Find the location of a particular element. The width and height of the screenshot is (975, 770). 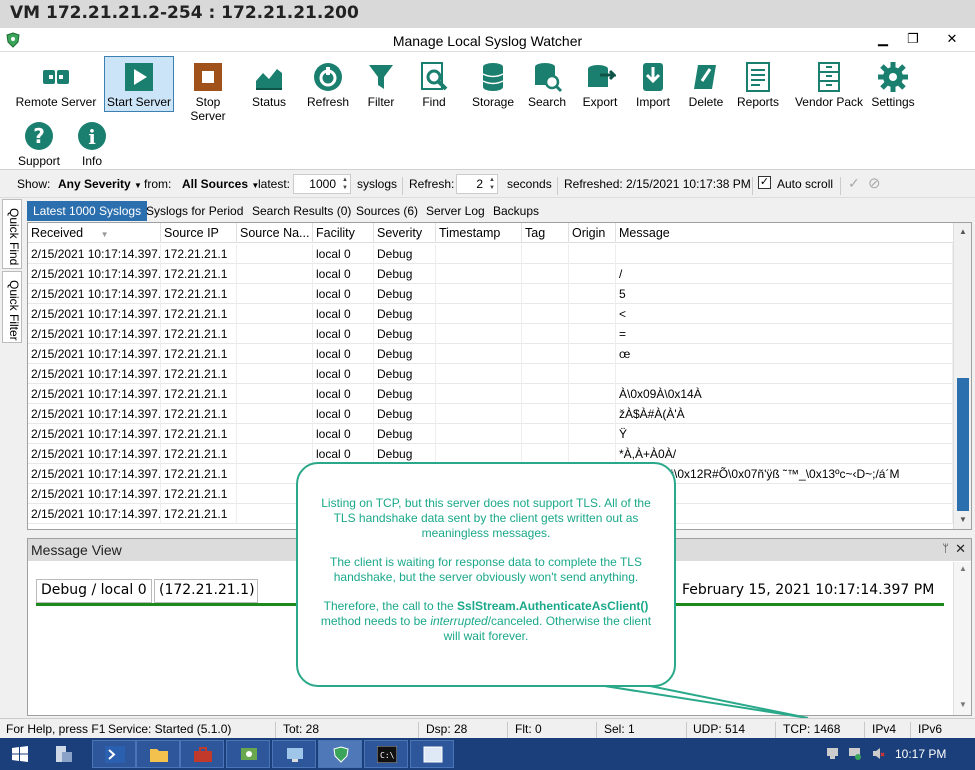

tab-search-results: Search Results (0) is located at coordinates (301, 211).